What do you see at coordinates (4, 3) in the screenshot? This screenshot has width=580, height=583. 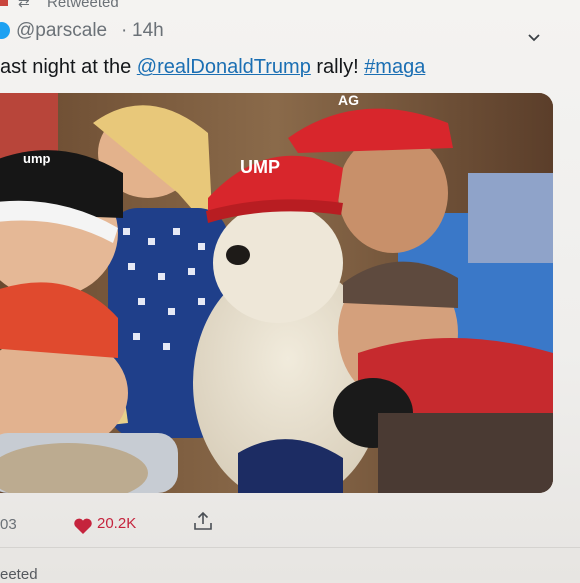 I see `flag-icon` at bounding box center [4, 3].